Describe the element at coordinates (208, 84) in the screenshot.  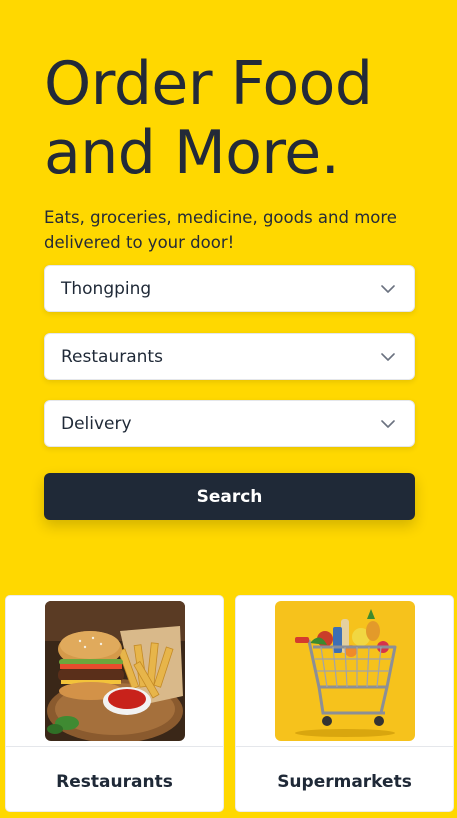
I see `title-line-1: Order Food` at that location.